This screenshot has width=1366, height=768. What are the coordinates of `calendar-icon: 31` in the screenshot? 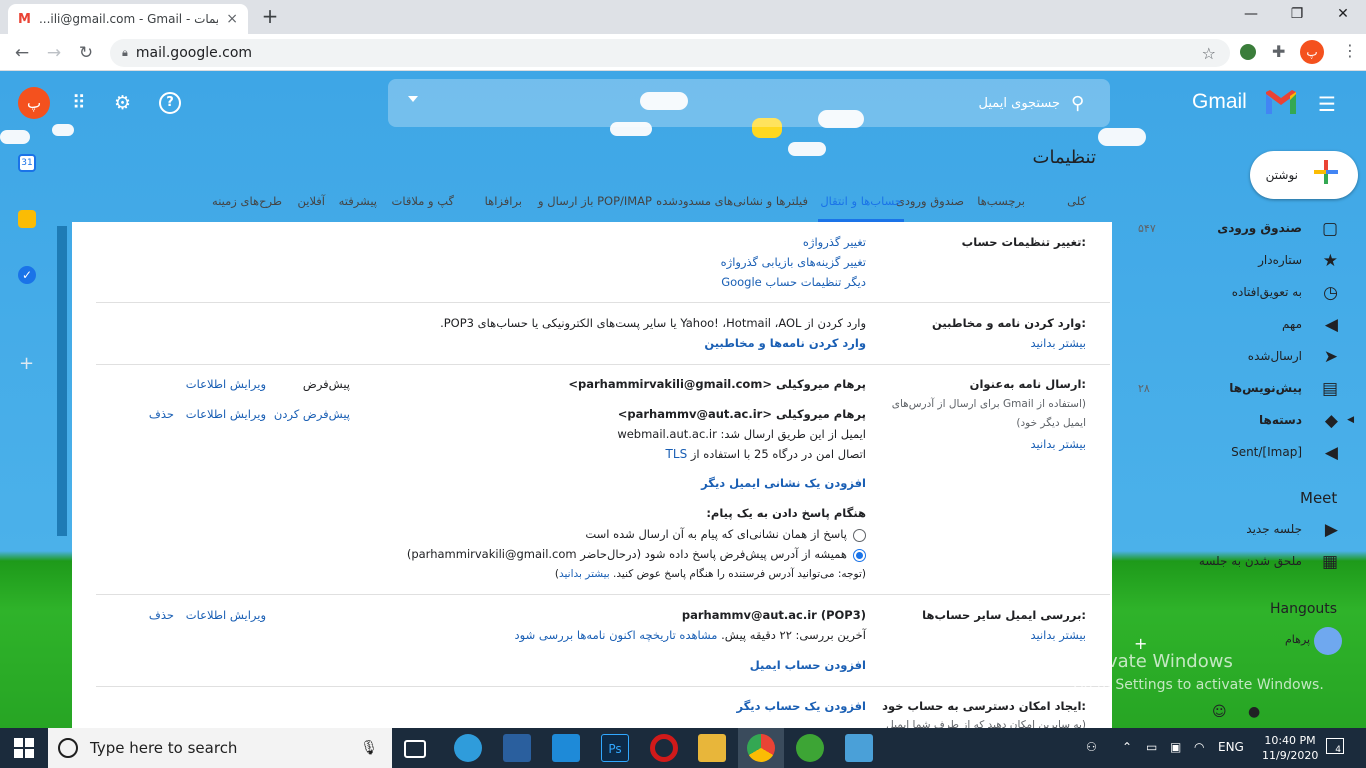 It's located at (27, 163).